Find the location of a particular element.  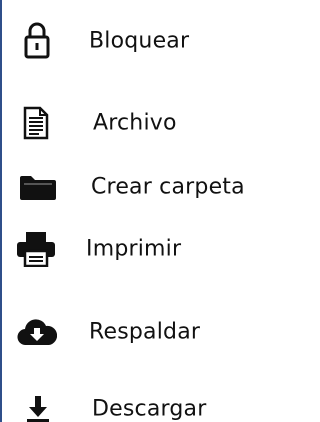

folder-icon is located at coordinates (38, 187).